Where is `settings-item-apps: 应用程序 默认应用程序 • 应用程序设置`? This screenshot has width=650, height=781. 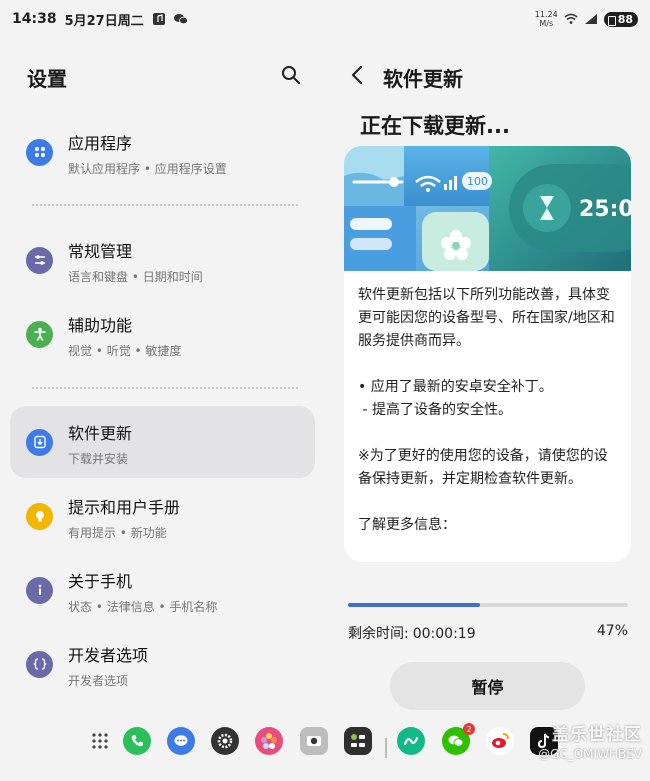
settings-item-apps: 应用程序 默认应用程序 • 应用程序设置 is located at coordinates (162, 152).